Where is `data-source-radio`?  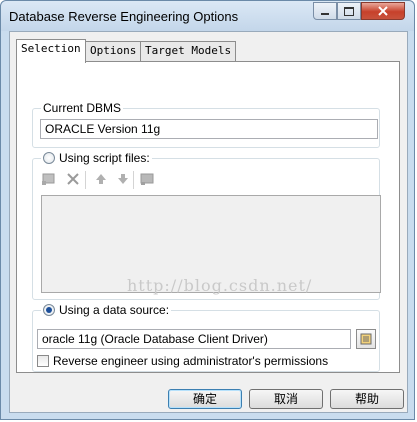
data-source-radio is located at coordinates (49, 310).